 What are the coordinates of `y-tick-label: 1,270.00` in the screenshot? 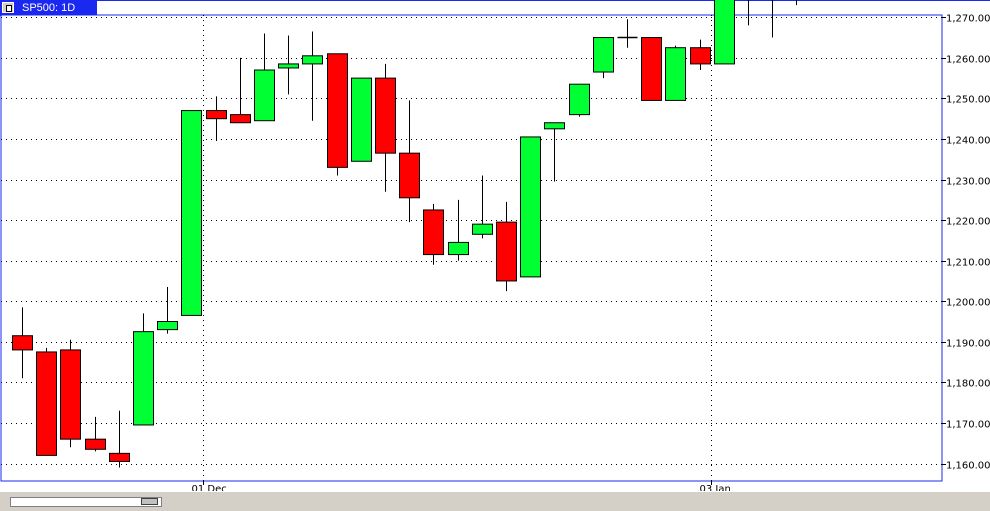 It's located at (968, 19).